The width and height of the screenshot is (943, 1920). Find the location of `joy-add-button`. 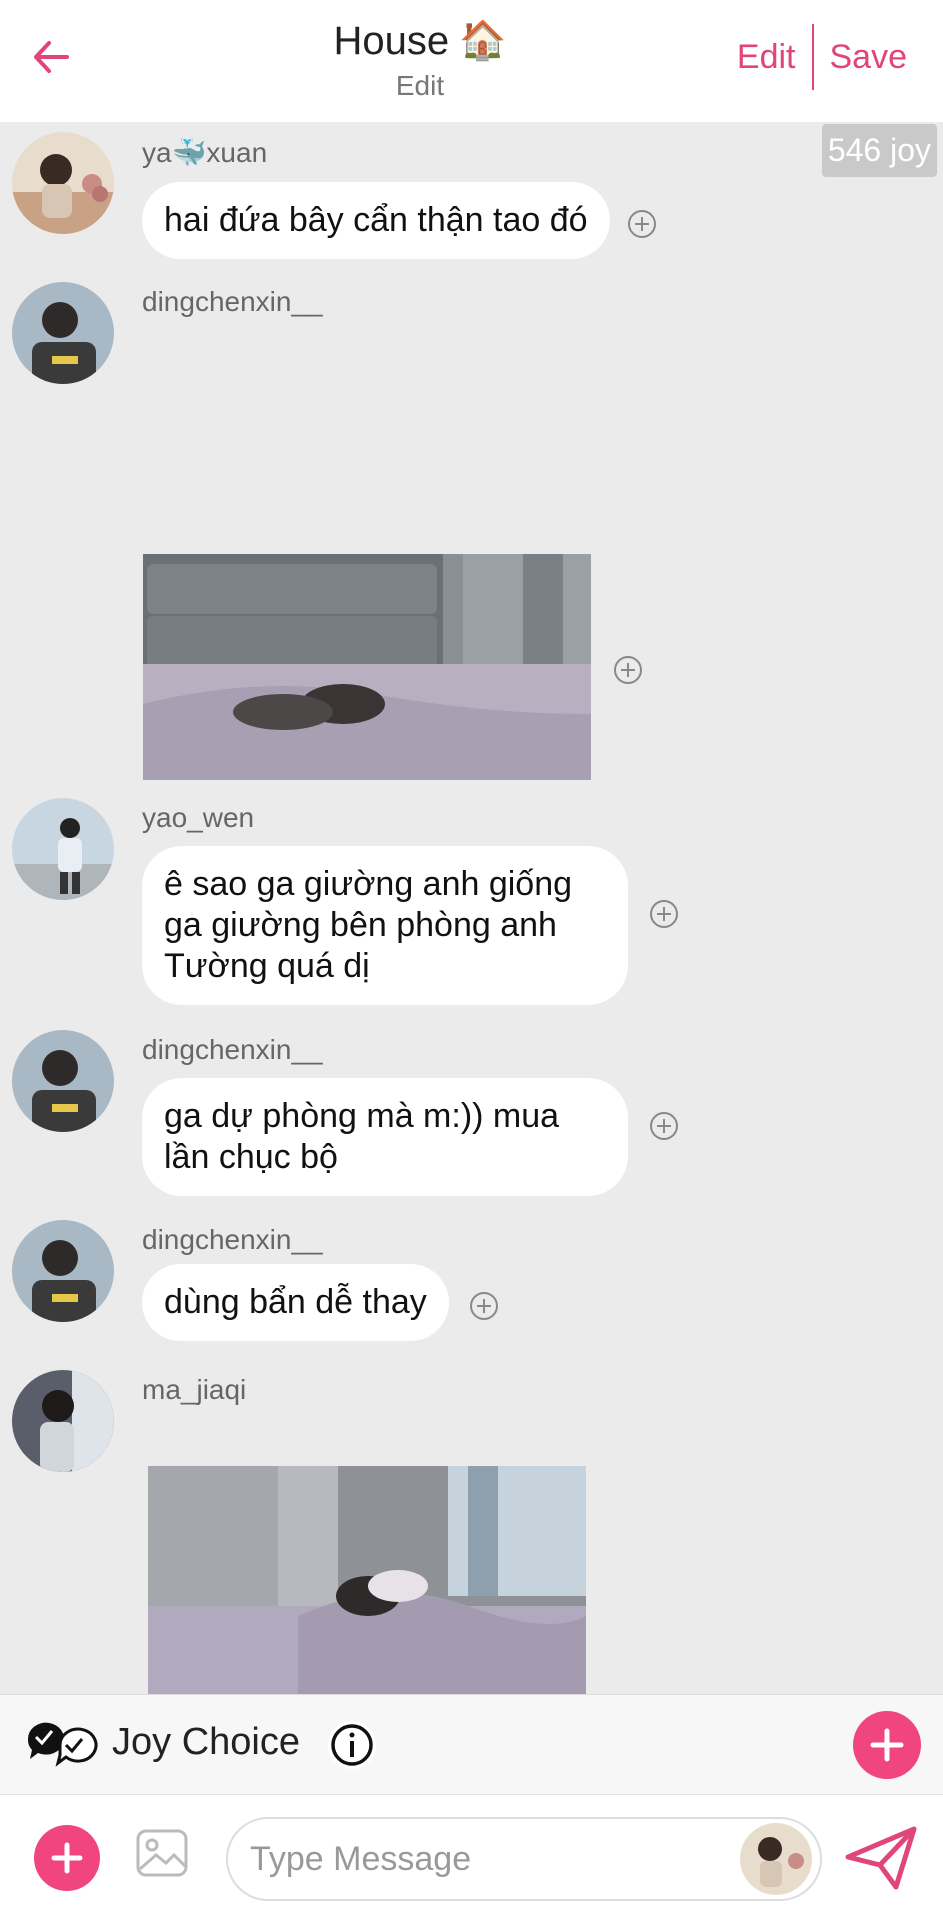

joy-add-button is located at coordinates (887, 1745).